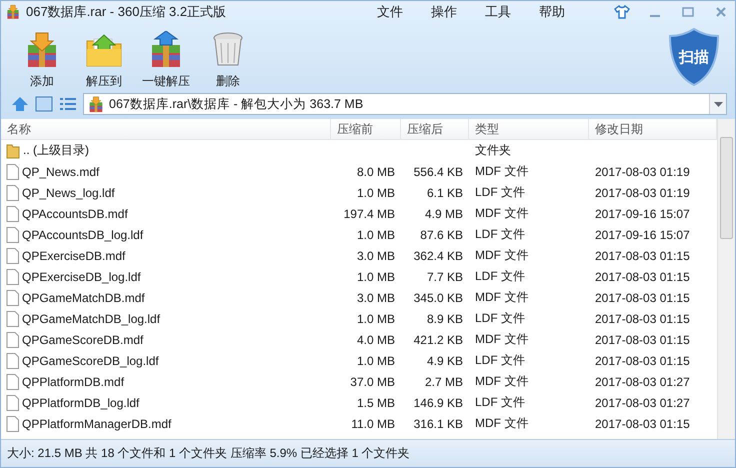 This screenshot has width=736, height=468. I want to click on table-cell-text: 362.4 KB, so click(438, 255).